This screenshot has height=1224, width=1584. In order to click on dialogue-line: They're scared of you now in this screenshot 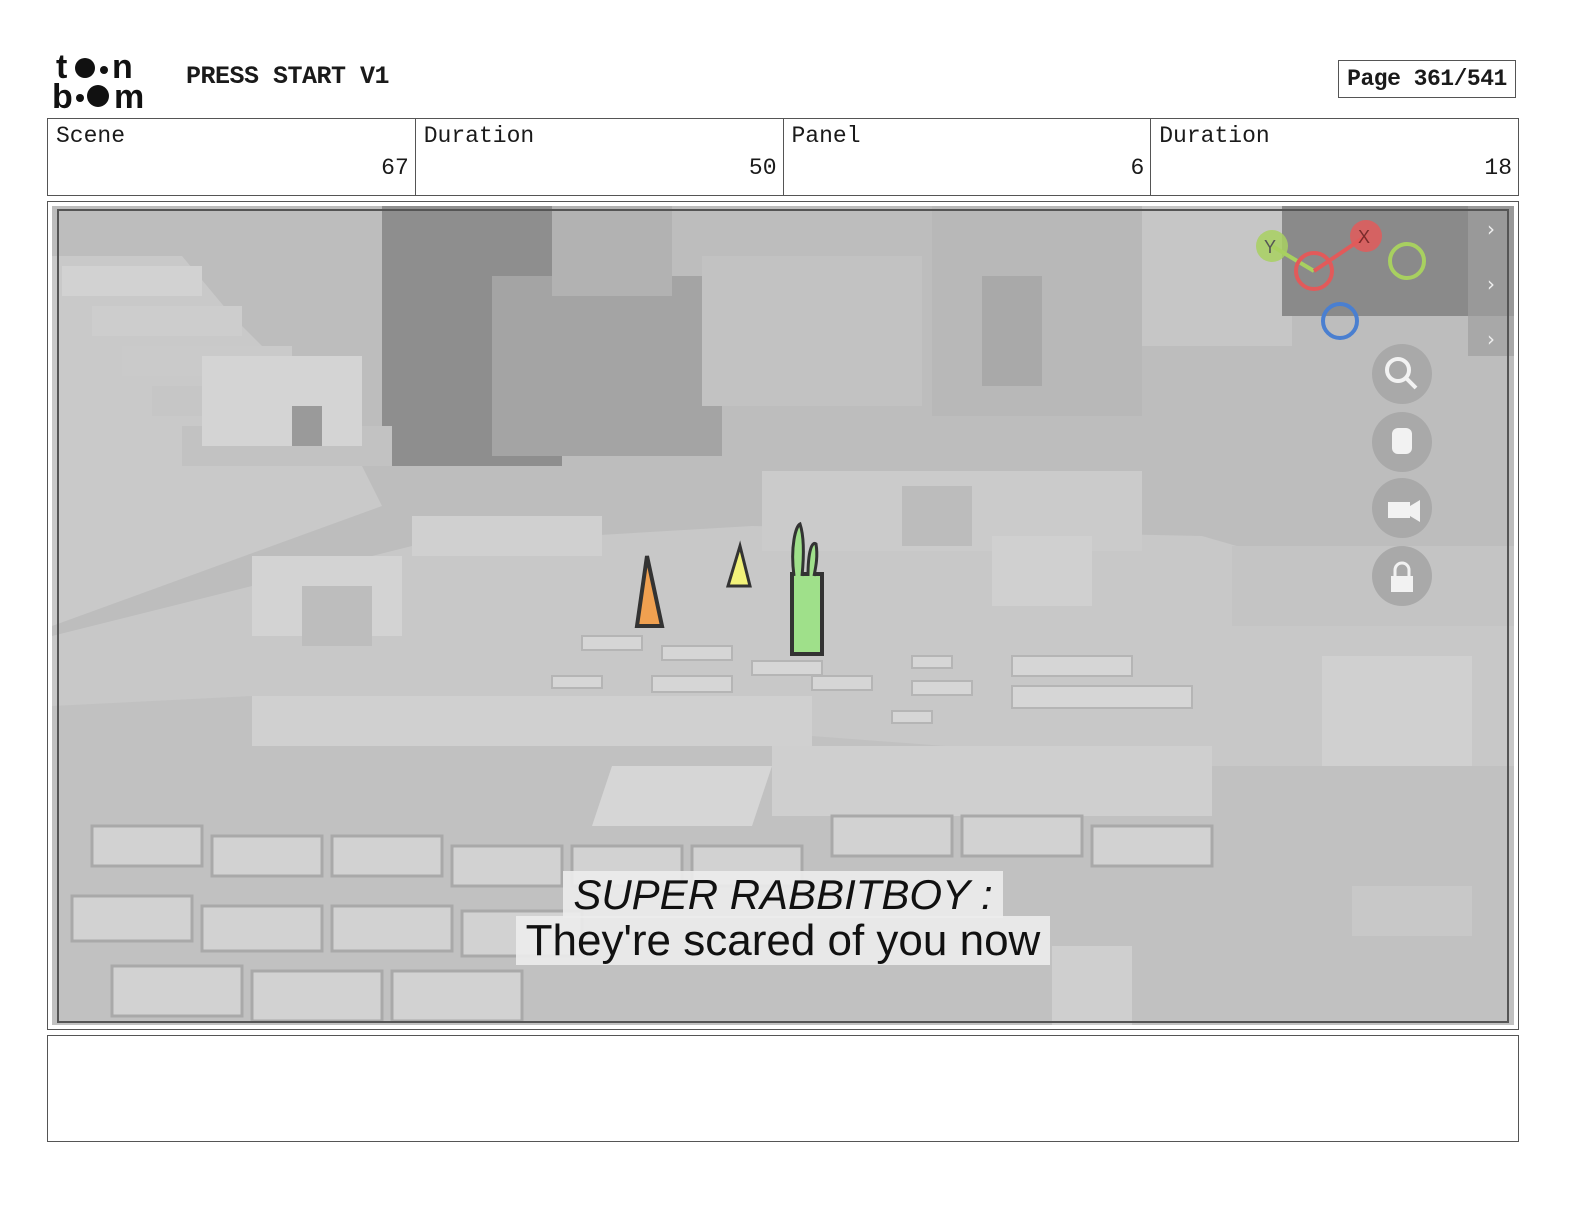, I will do `click(783, 941)`.